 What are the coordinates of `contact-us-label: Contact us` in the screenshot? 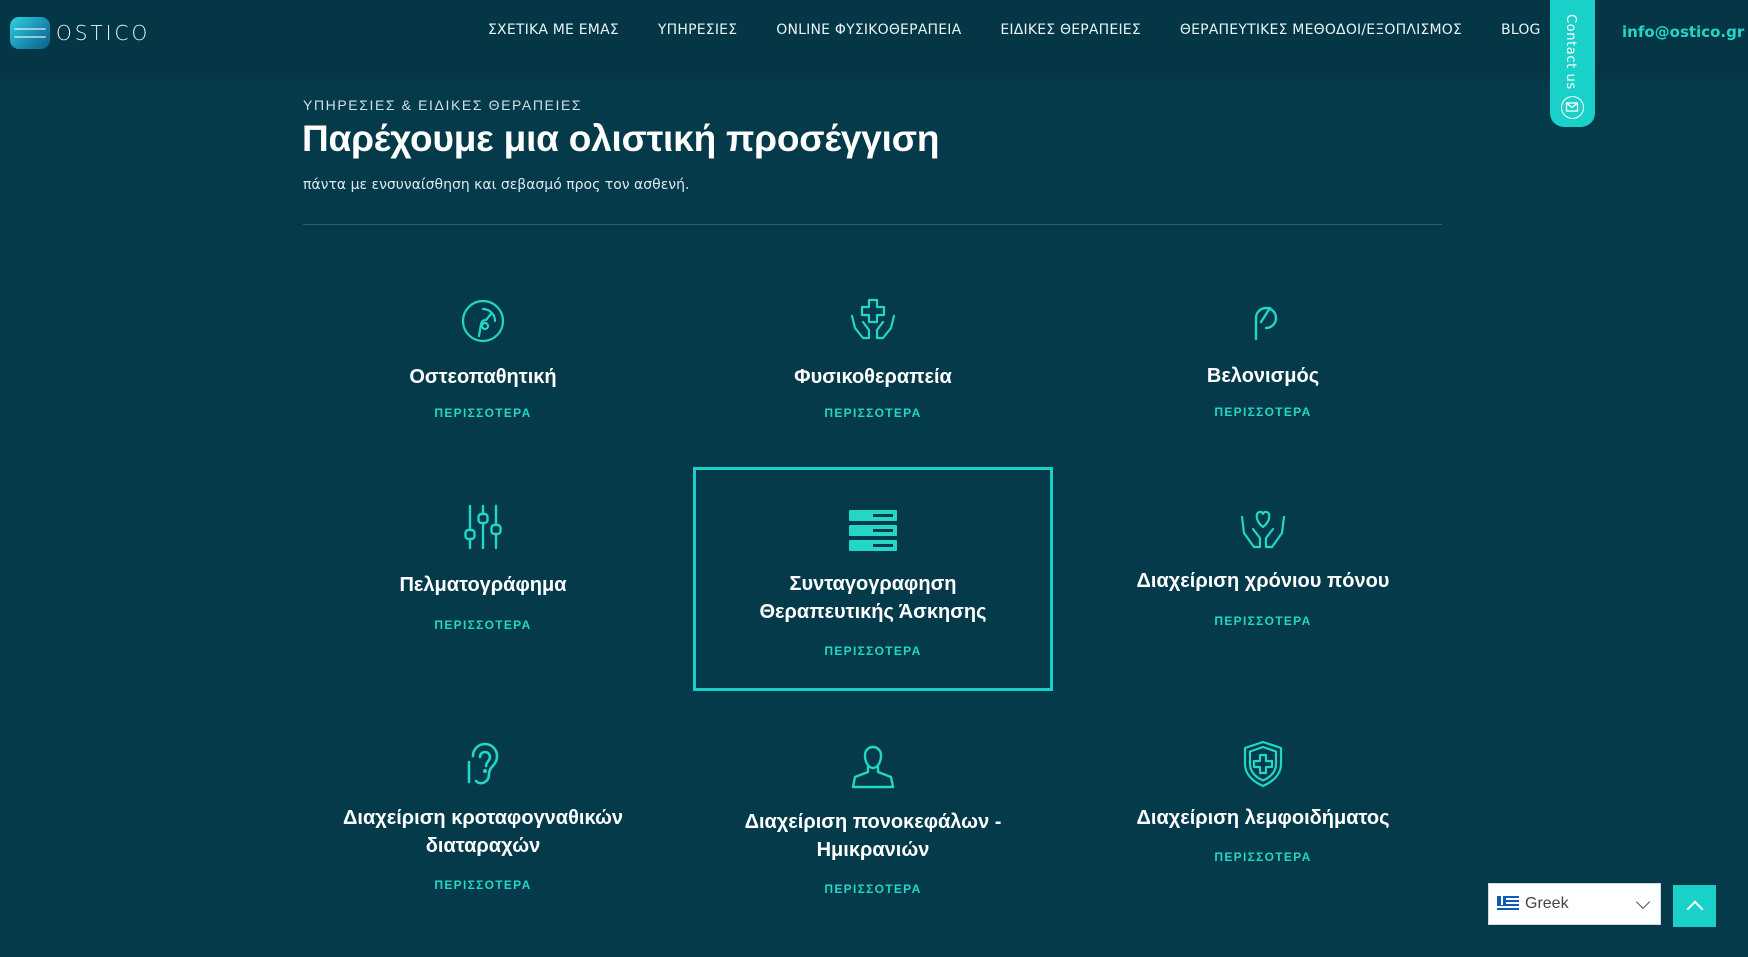 It's located at (1570, 52).